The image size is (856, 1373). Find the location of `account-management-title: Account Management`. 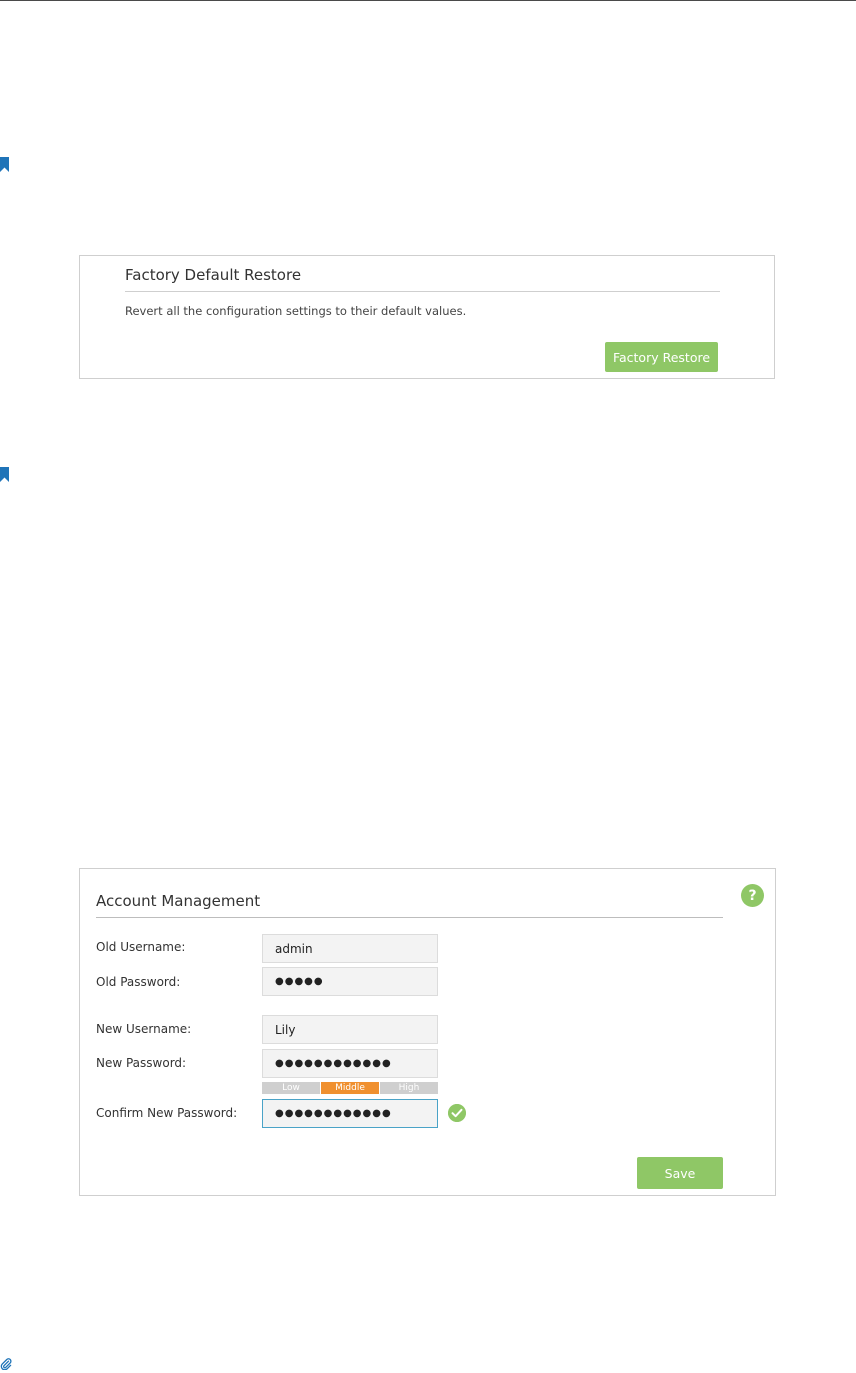

account-management-title: Account Management is located at coordinates (178, 901).